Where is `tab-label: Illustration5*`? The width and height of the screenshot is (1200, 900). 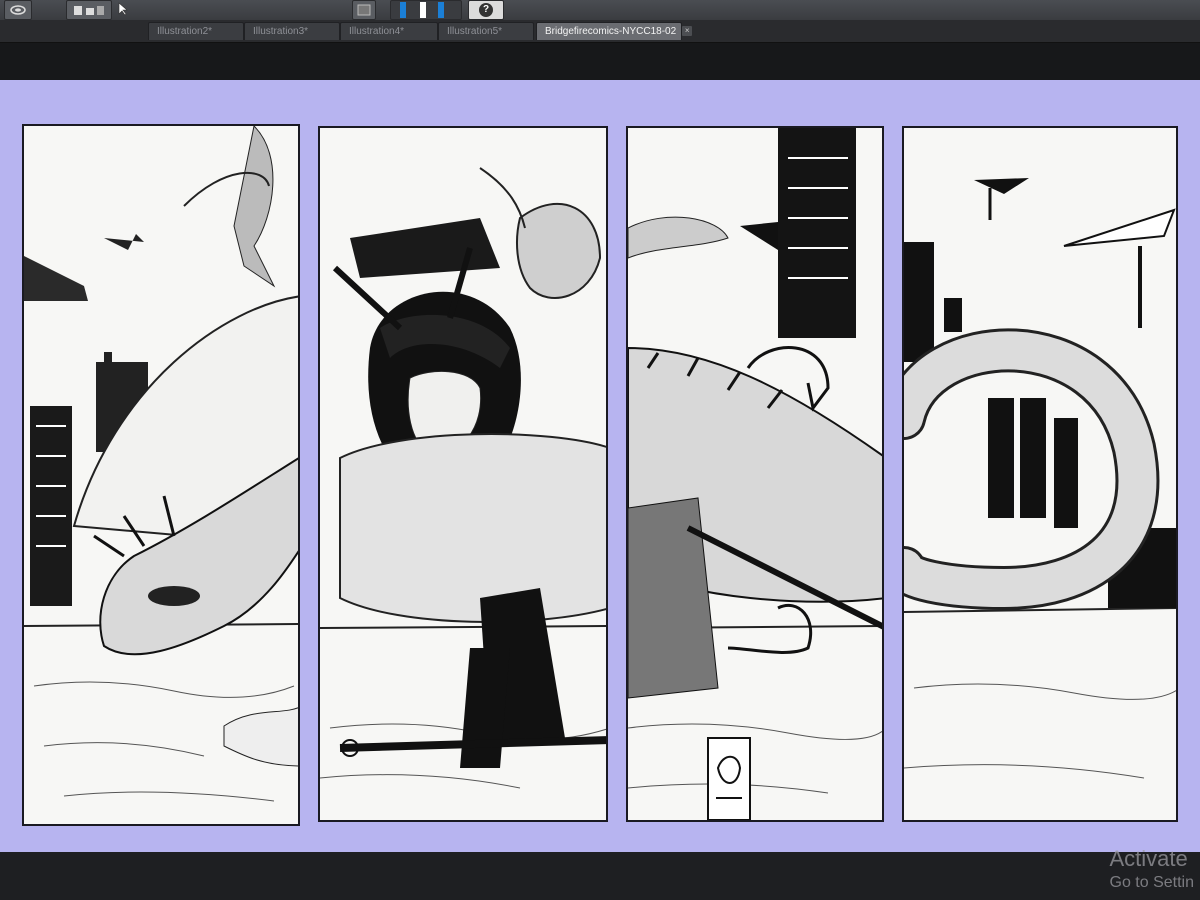
tab-label: Illustration5* is located at coordinates (475, 31).